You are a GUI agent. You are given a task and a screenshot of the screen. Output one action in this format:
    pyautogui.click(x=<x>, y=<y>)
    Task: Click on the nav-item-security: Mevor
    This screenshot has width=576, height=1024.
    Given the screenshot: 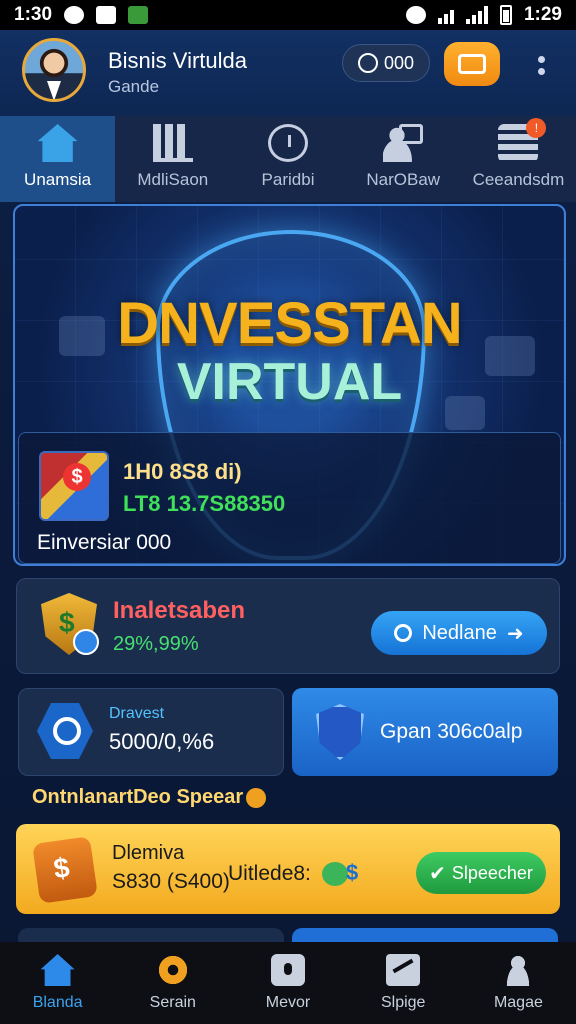 What is the action you would take?
    pyautogui.click(x=287, y=983)
    